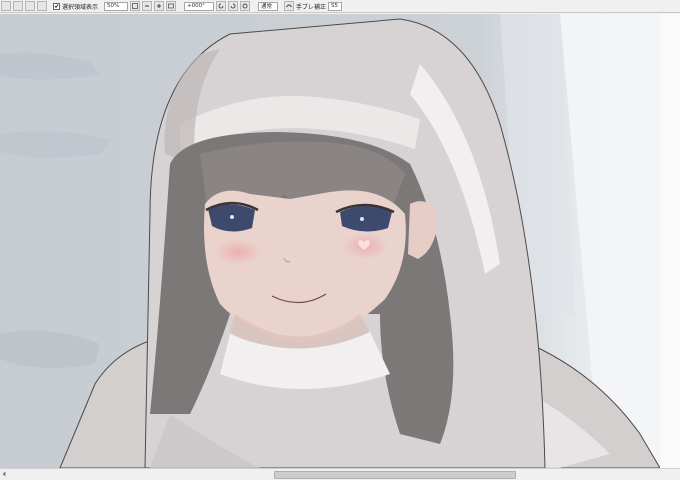  Describe the element at coordinates (147, 6) in the screenshot. I see `zoom-out-icon` at that location.